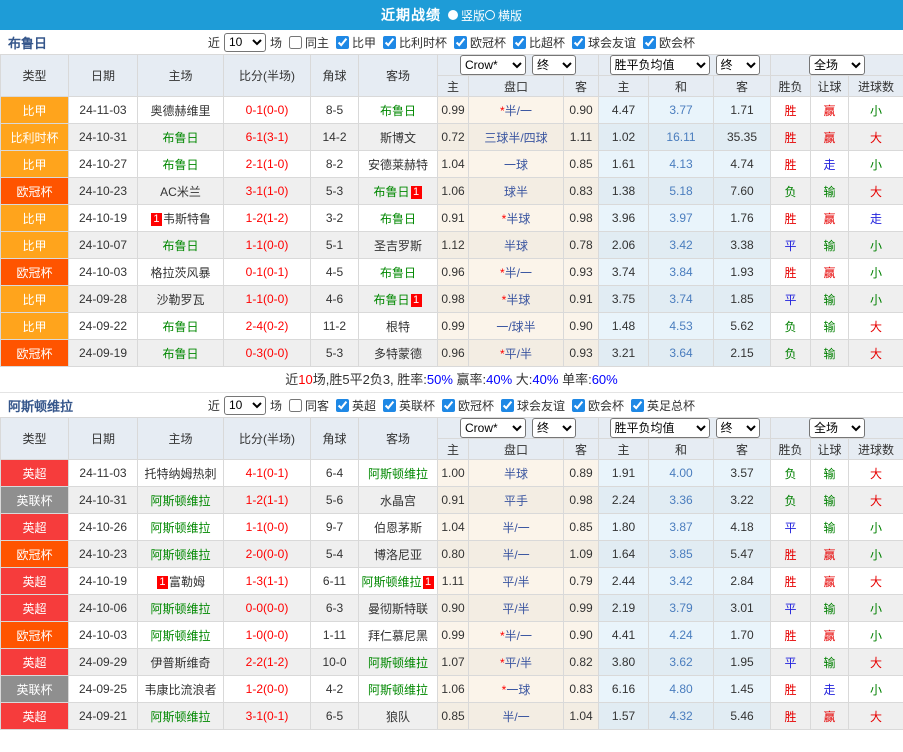 Image resolution: width=903 pixels, height=752 pixels. Describe the element at coordinates (397, 635) in the screenshot. I see `away-team-name: 拜仁慕尼黑` at that location.